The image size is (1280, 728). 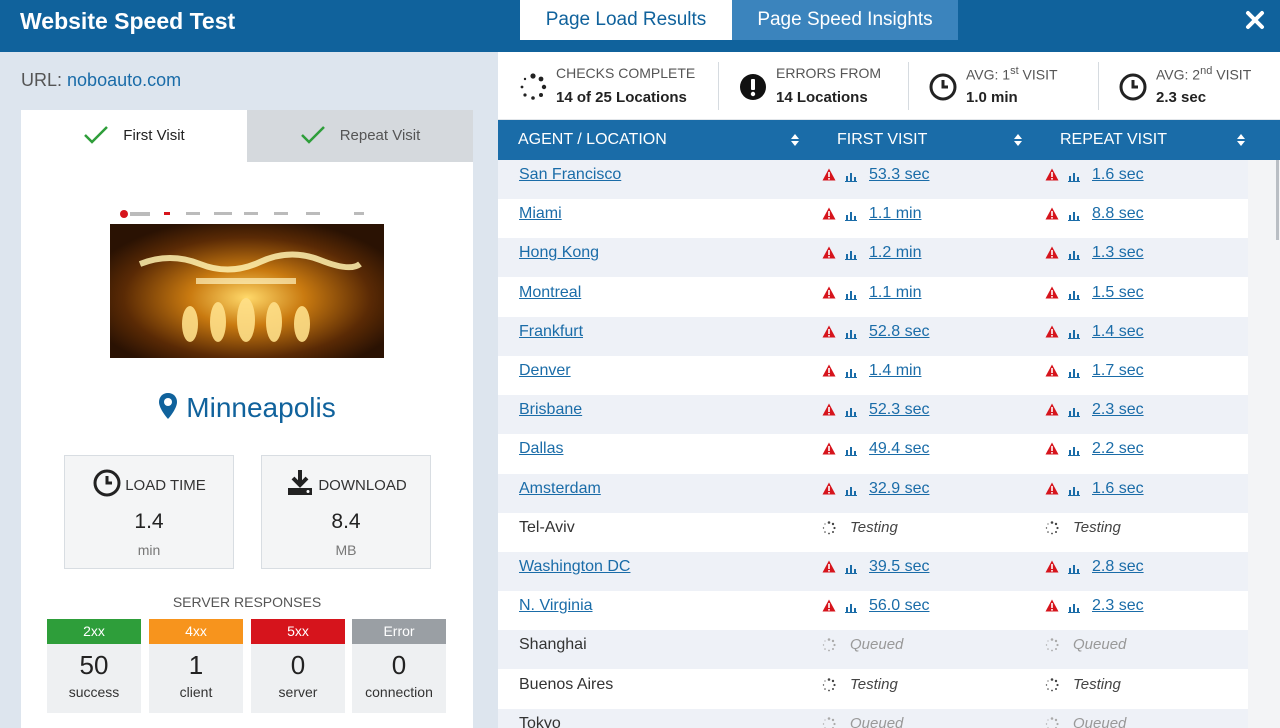 I want to click on tab-first-visit: First Visit, so click(x=134, y=136).